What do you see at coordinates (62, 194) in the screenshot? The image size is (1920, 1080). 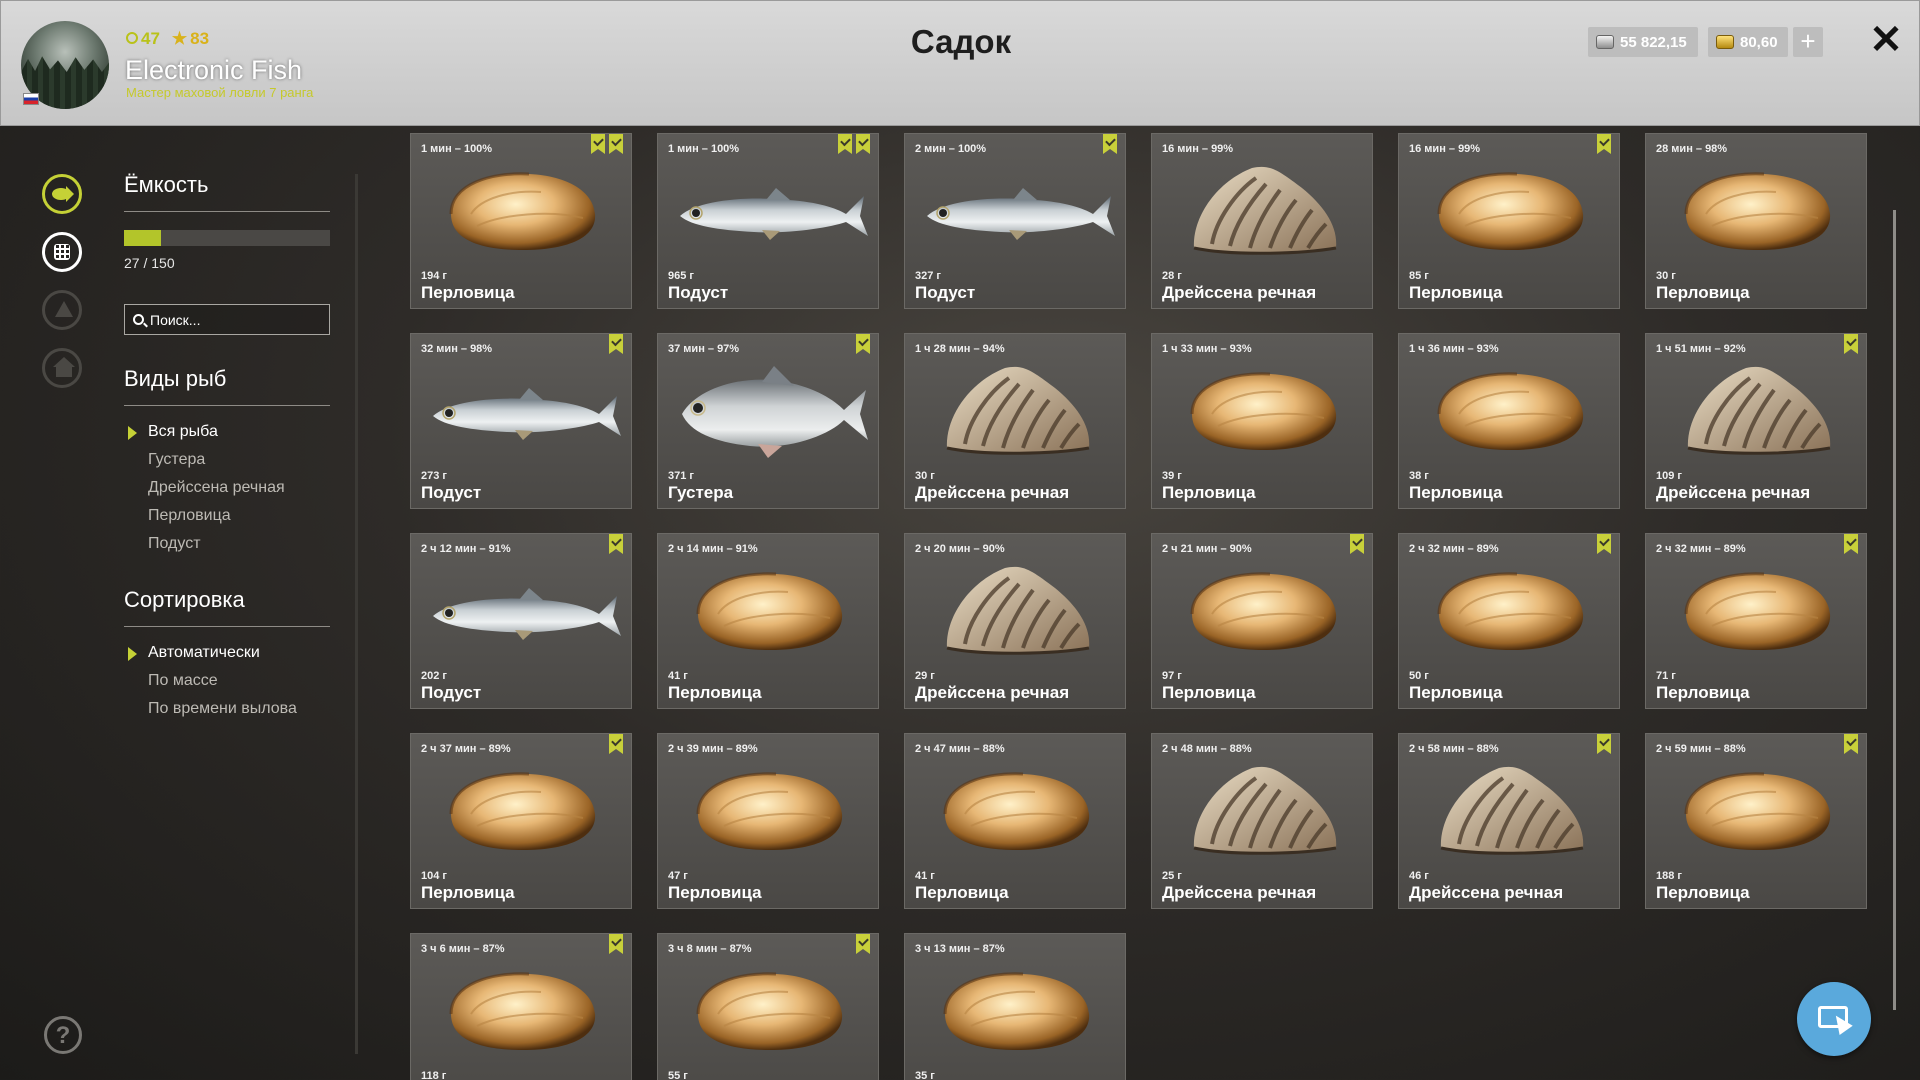 I see `fish-icon` at bounding box center [62, 194].